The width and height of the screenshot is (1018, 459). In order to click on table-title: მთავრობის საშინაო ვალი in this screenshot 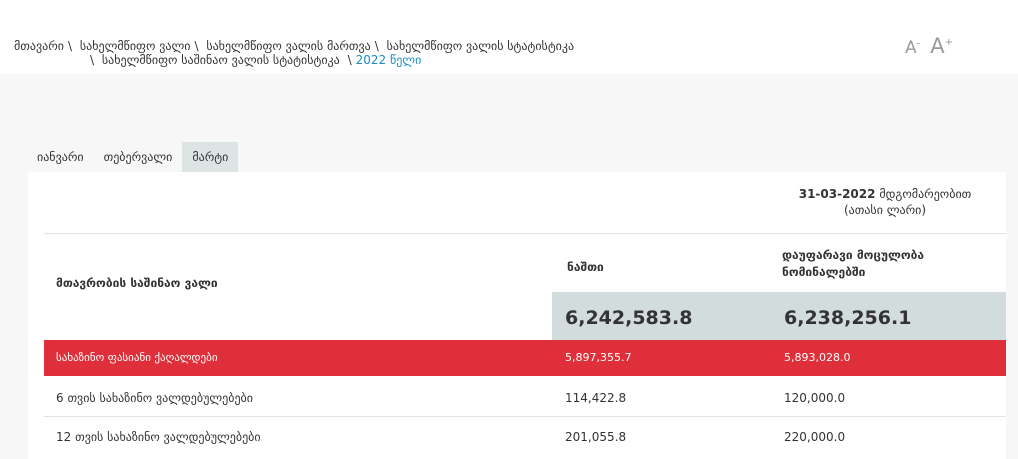, I will do `click(137, 283)`.